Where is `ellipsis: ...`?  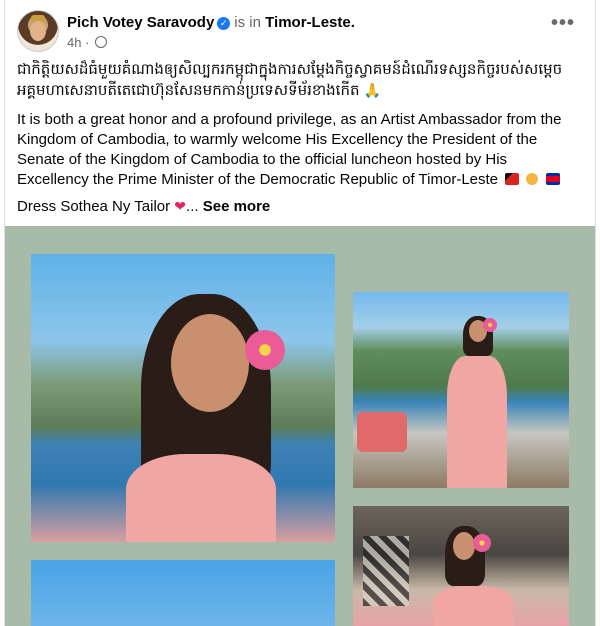 ellipsis: ... is located at coordinates (192, 206).